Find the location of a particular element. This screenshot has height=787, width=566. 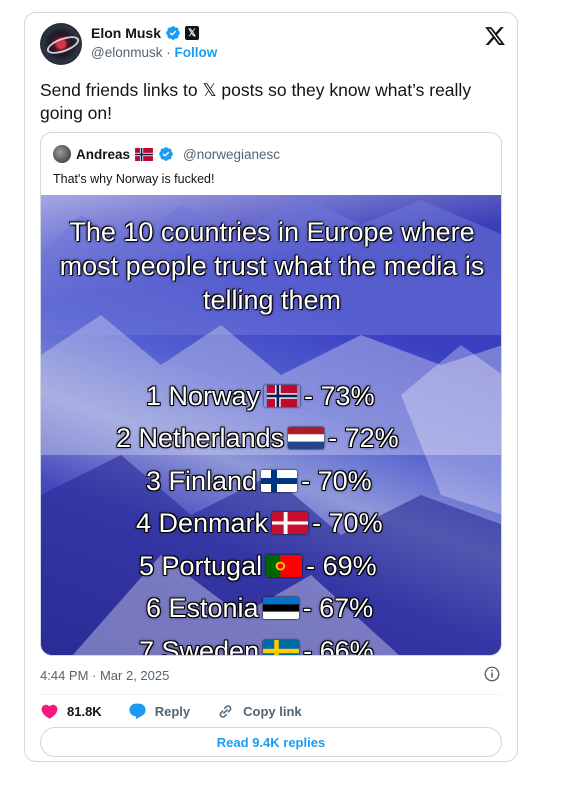

x-affiliation-icon: 𝕏 is located at coordinates (192, 33).